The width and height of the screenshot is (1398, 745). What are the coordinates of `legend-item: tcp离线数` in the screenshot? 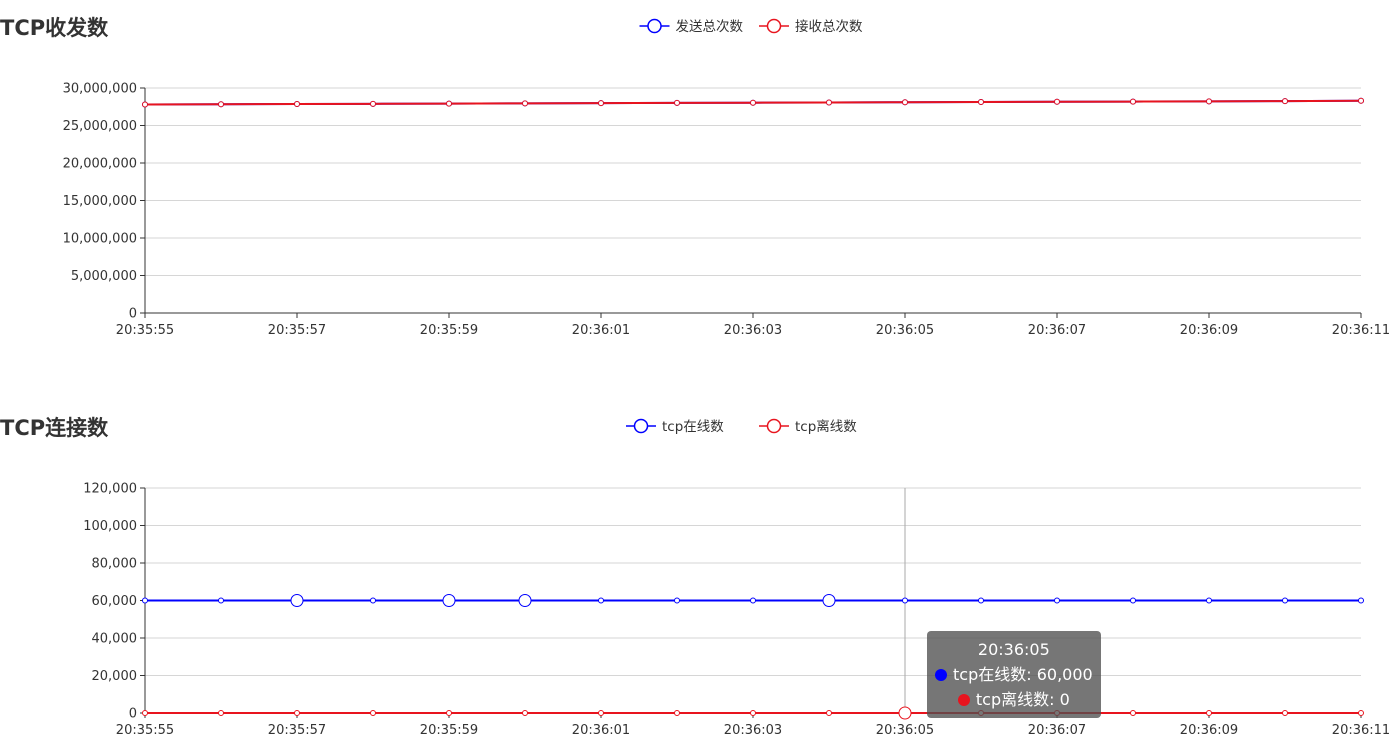 It's located at (808, 426).